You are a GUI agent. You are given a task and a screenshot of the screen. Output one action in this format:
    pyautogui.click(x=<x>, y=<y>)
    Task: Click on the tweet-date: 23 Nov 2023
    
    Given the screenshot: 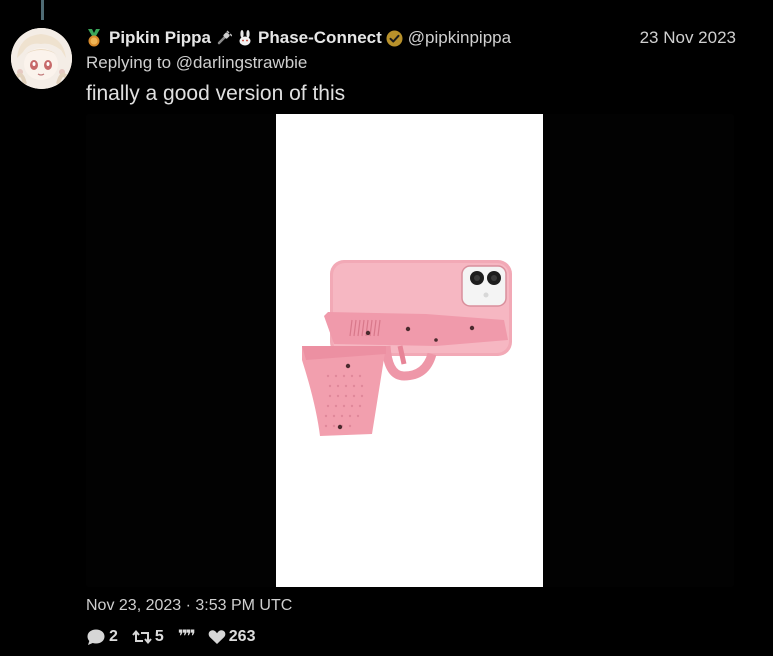 What is the action you would take?
    pyautogui.click(x=688, y=38)
    